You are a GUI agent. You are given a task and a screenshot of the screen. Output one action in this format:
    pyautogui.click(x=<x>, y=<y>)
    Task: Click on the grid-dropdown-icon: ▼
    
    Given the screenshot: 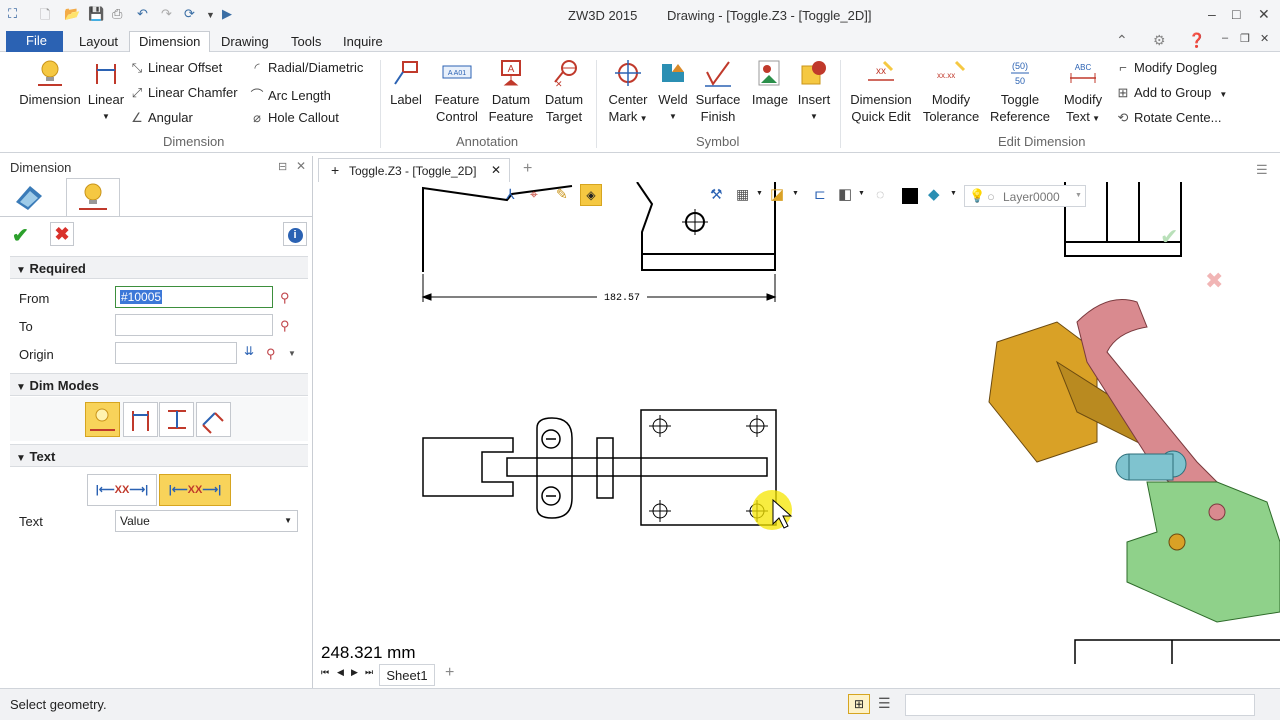 What is the action you would take?
    pyautogui.click(x=759, y=193)
    